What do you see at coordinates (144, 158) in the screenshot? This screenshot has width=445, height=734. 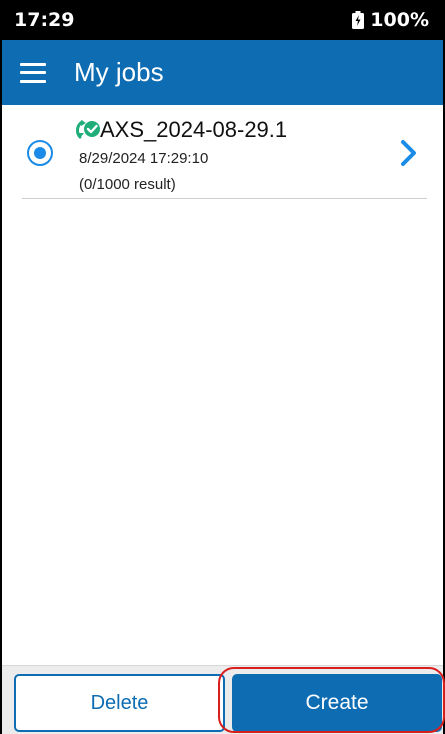 I see `job-date: 8/29/2024 17:29:10` at bounding box center [144, 158].